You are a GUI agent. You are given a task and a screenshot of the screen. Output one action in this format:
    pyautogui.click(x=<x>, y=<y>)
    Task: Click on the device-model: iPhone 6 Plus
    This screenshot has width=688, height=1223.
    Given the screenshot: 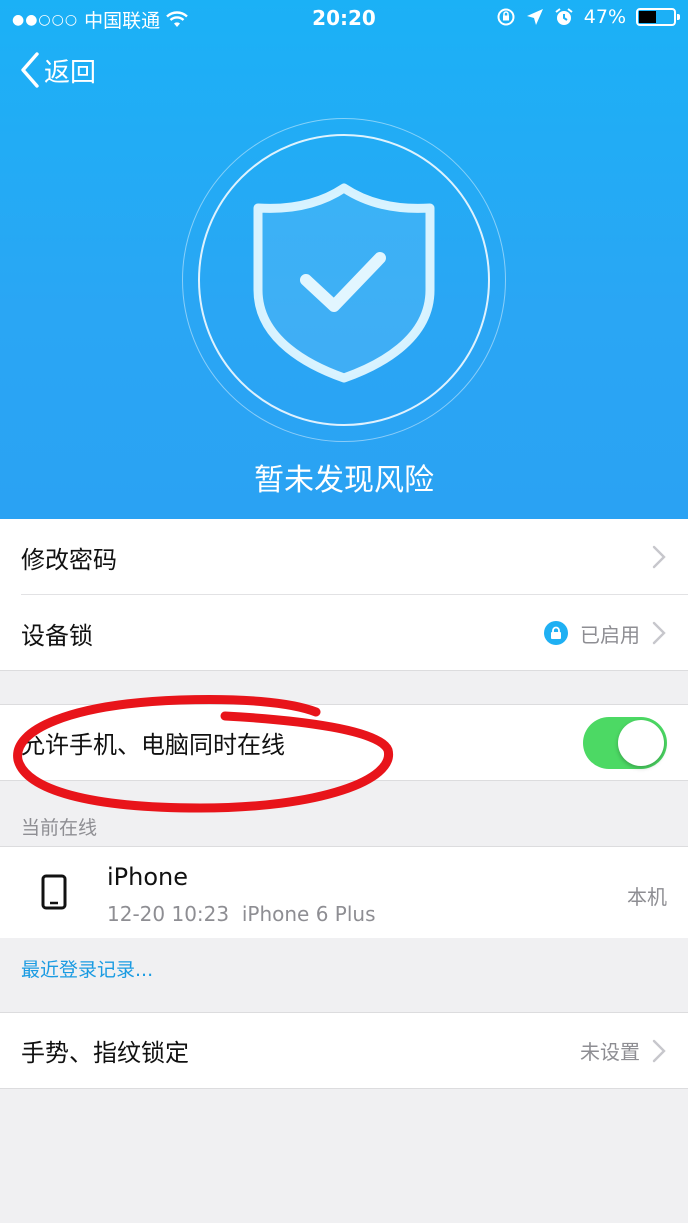 What is the action you would take?
    pyautogui.click(x=308, y=914)
    